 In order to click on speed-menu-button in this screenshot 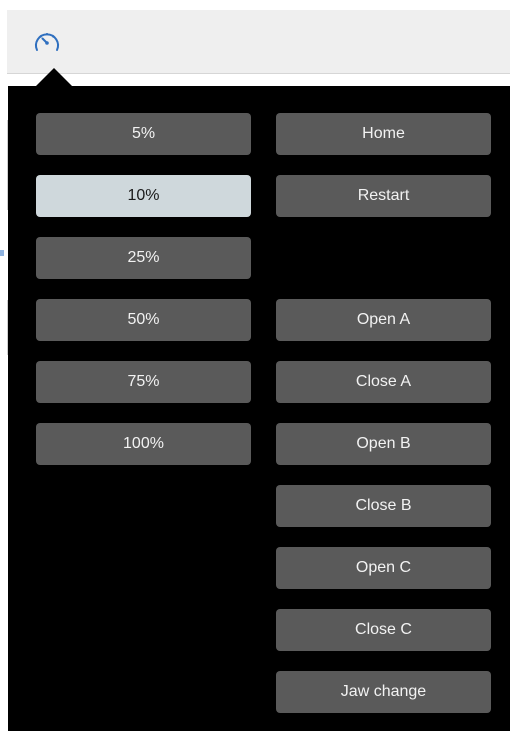, I will do `click(47, 44)`.